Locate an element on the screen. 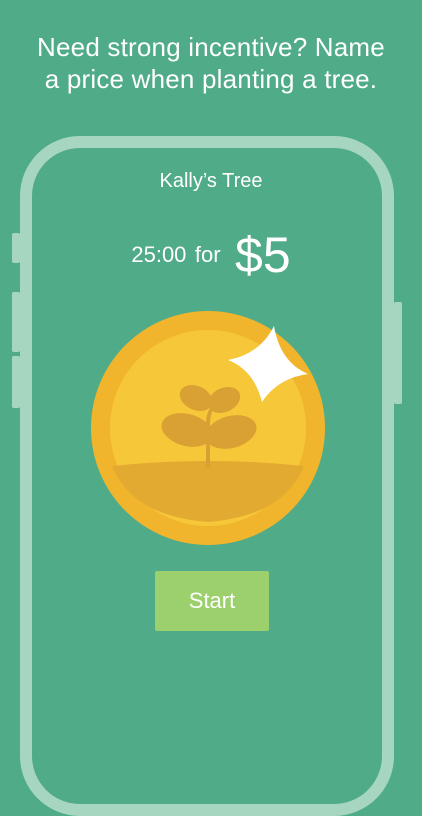 This screenshot has height=816, width=422. tree-name-title: Kally’s Tree is located at coordinates (211, 181).